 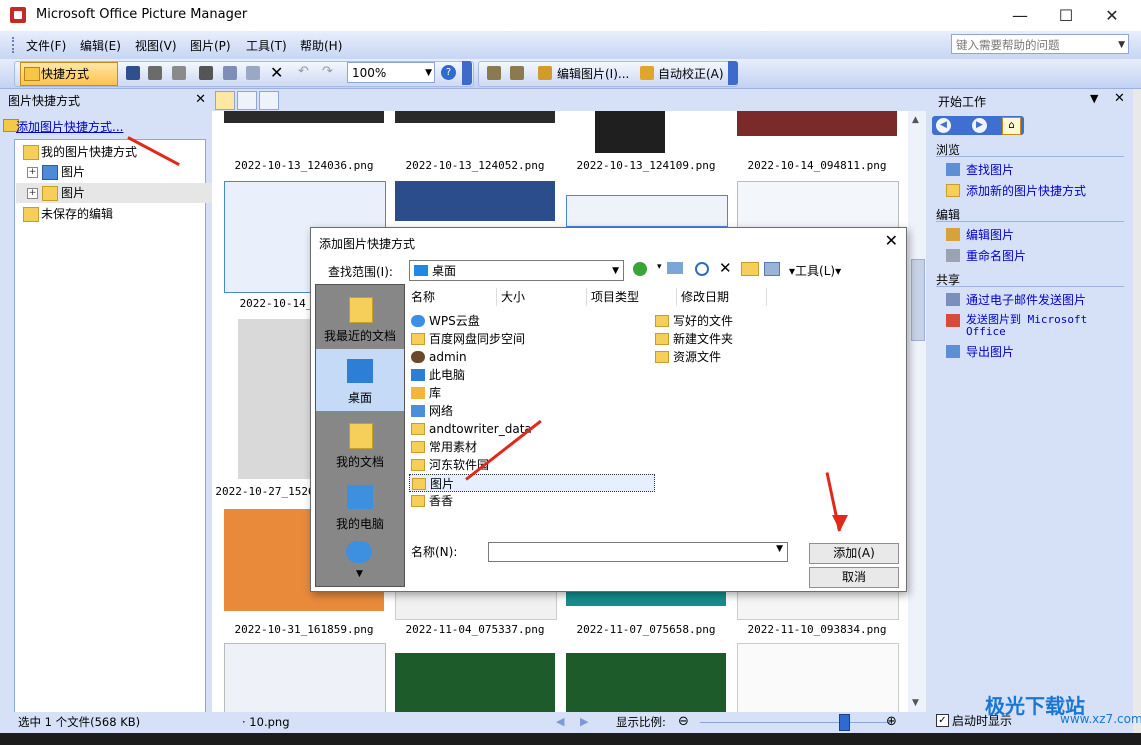 What do you see at coordinates (693, 321) in the screenshot?
I see `list-item: 写好的文件` at bounding box center [693, 321].